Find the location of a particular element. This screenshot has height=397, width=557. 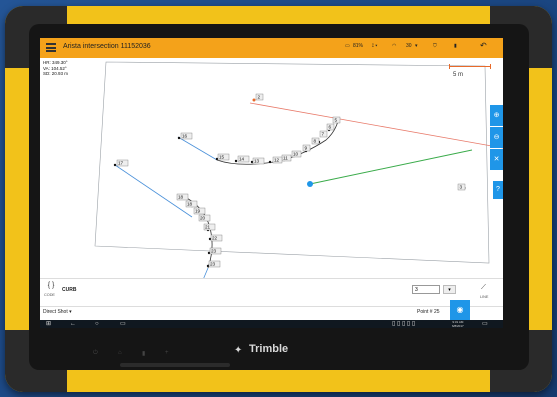

task-view-icon: ▭ is located at coordinates (123, 324).